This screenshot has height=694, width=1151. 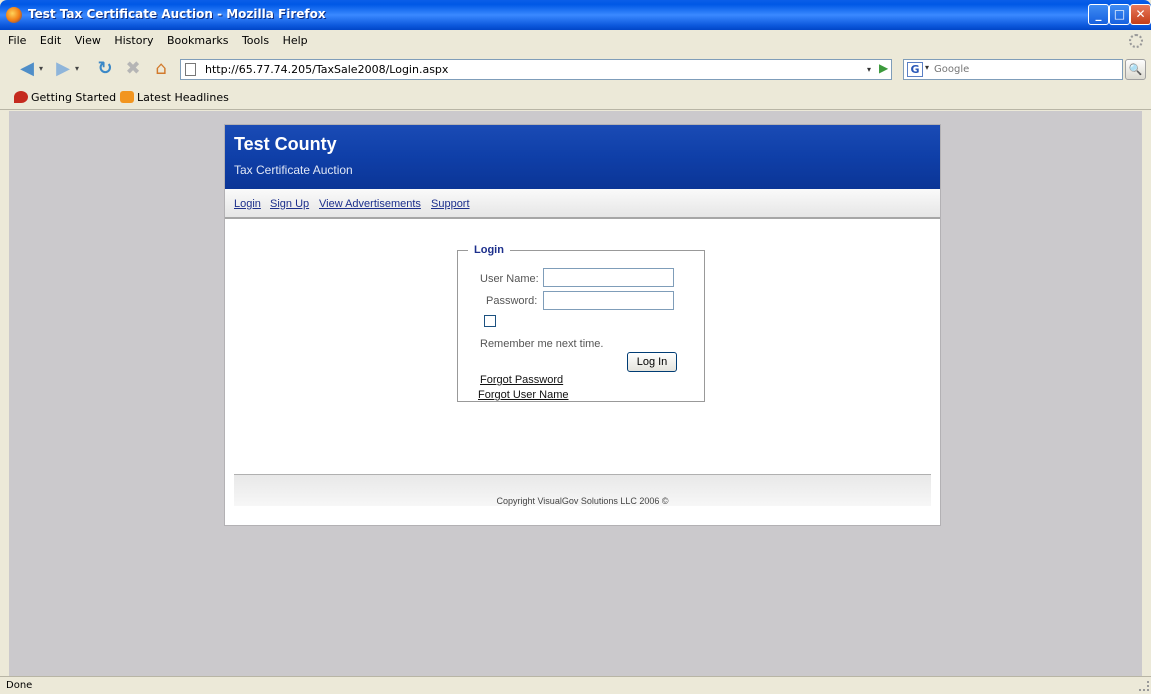 I want to click on login-button: Log In, so click(x=652, y=362).